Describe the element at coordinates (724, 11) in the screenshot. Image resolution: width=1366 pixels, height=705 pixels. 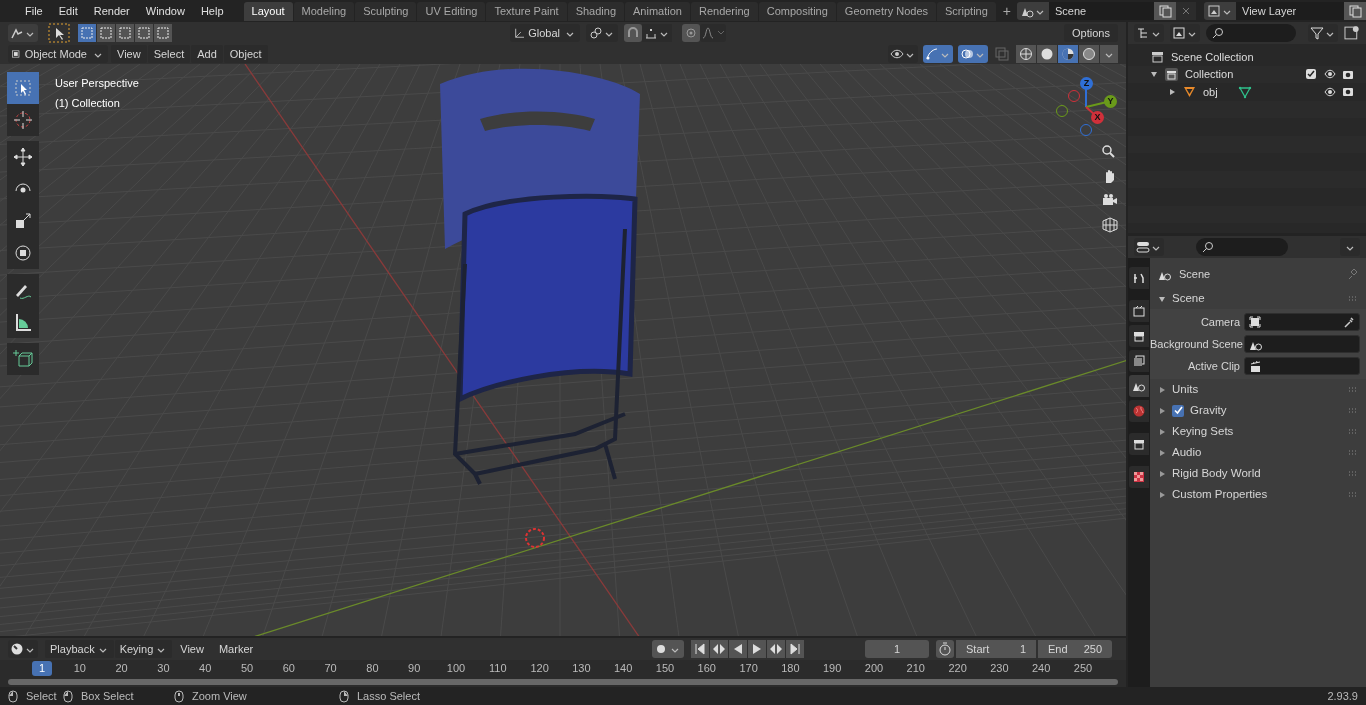
I see `workspace-tab: Rendering` at that location.